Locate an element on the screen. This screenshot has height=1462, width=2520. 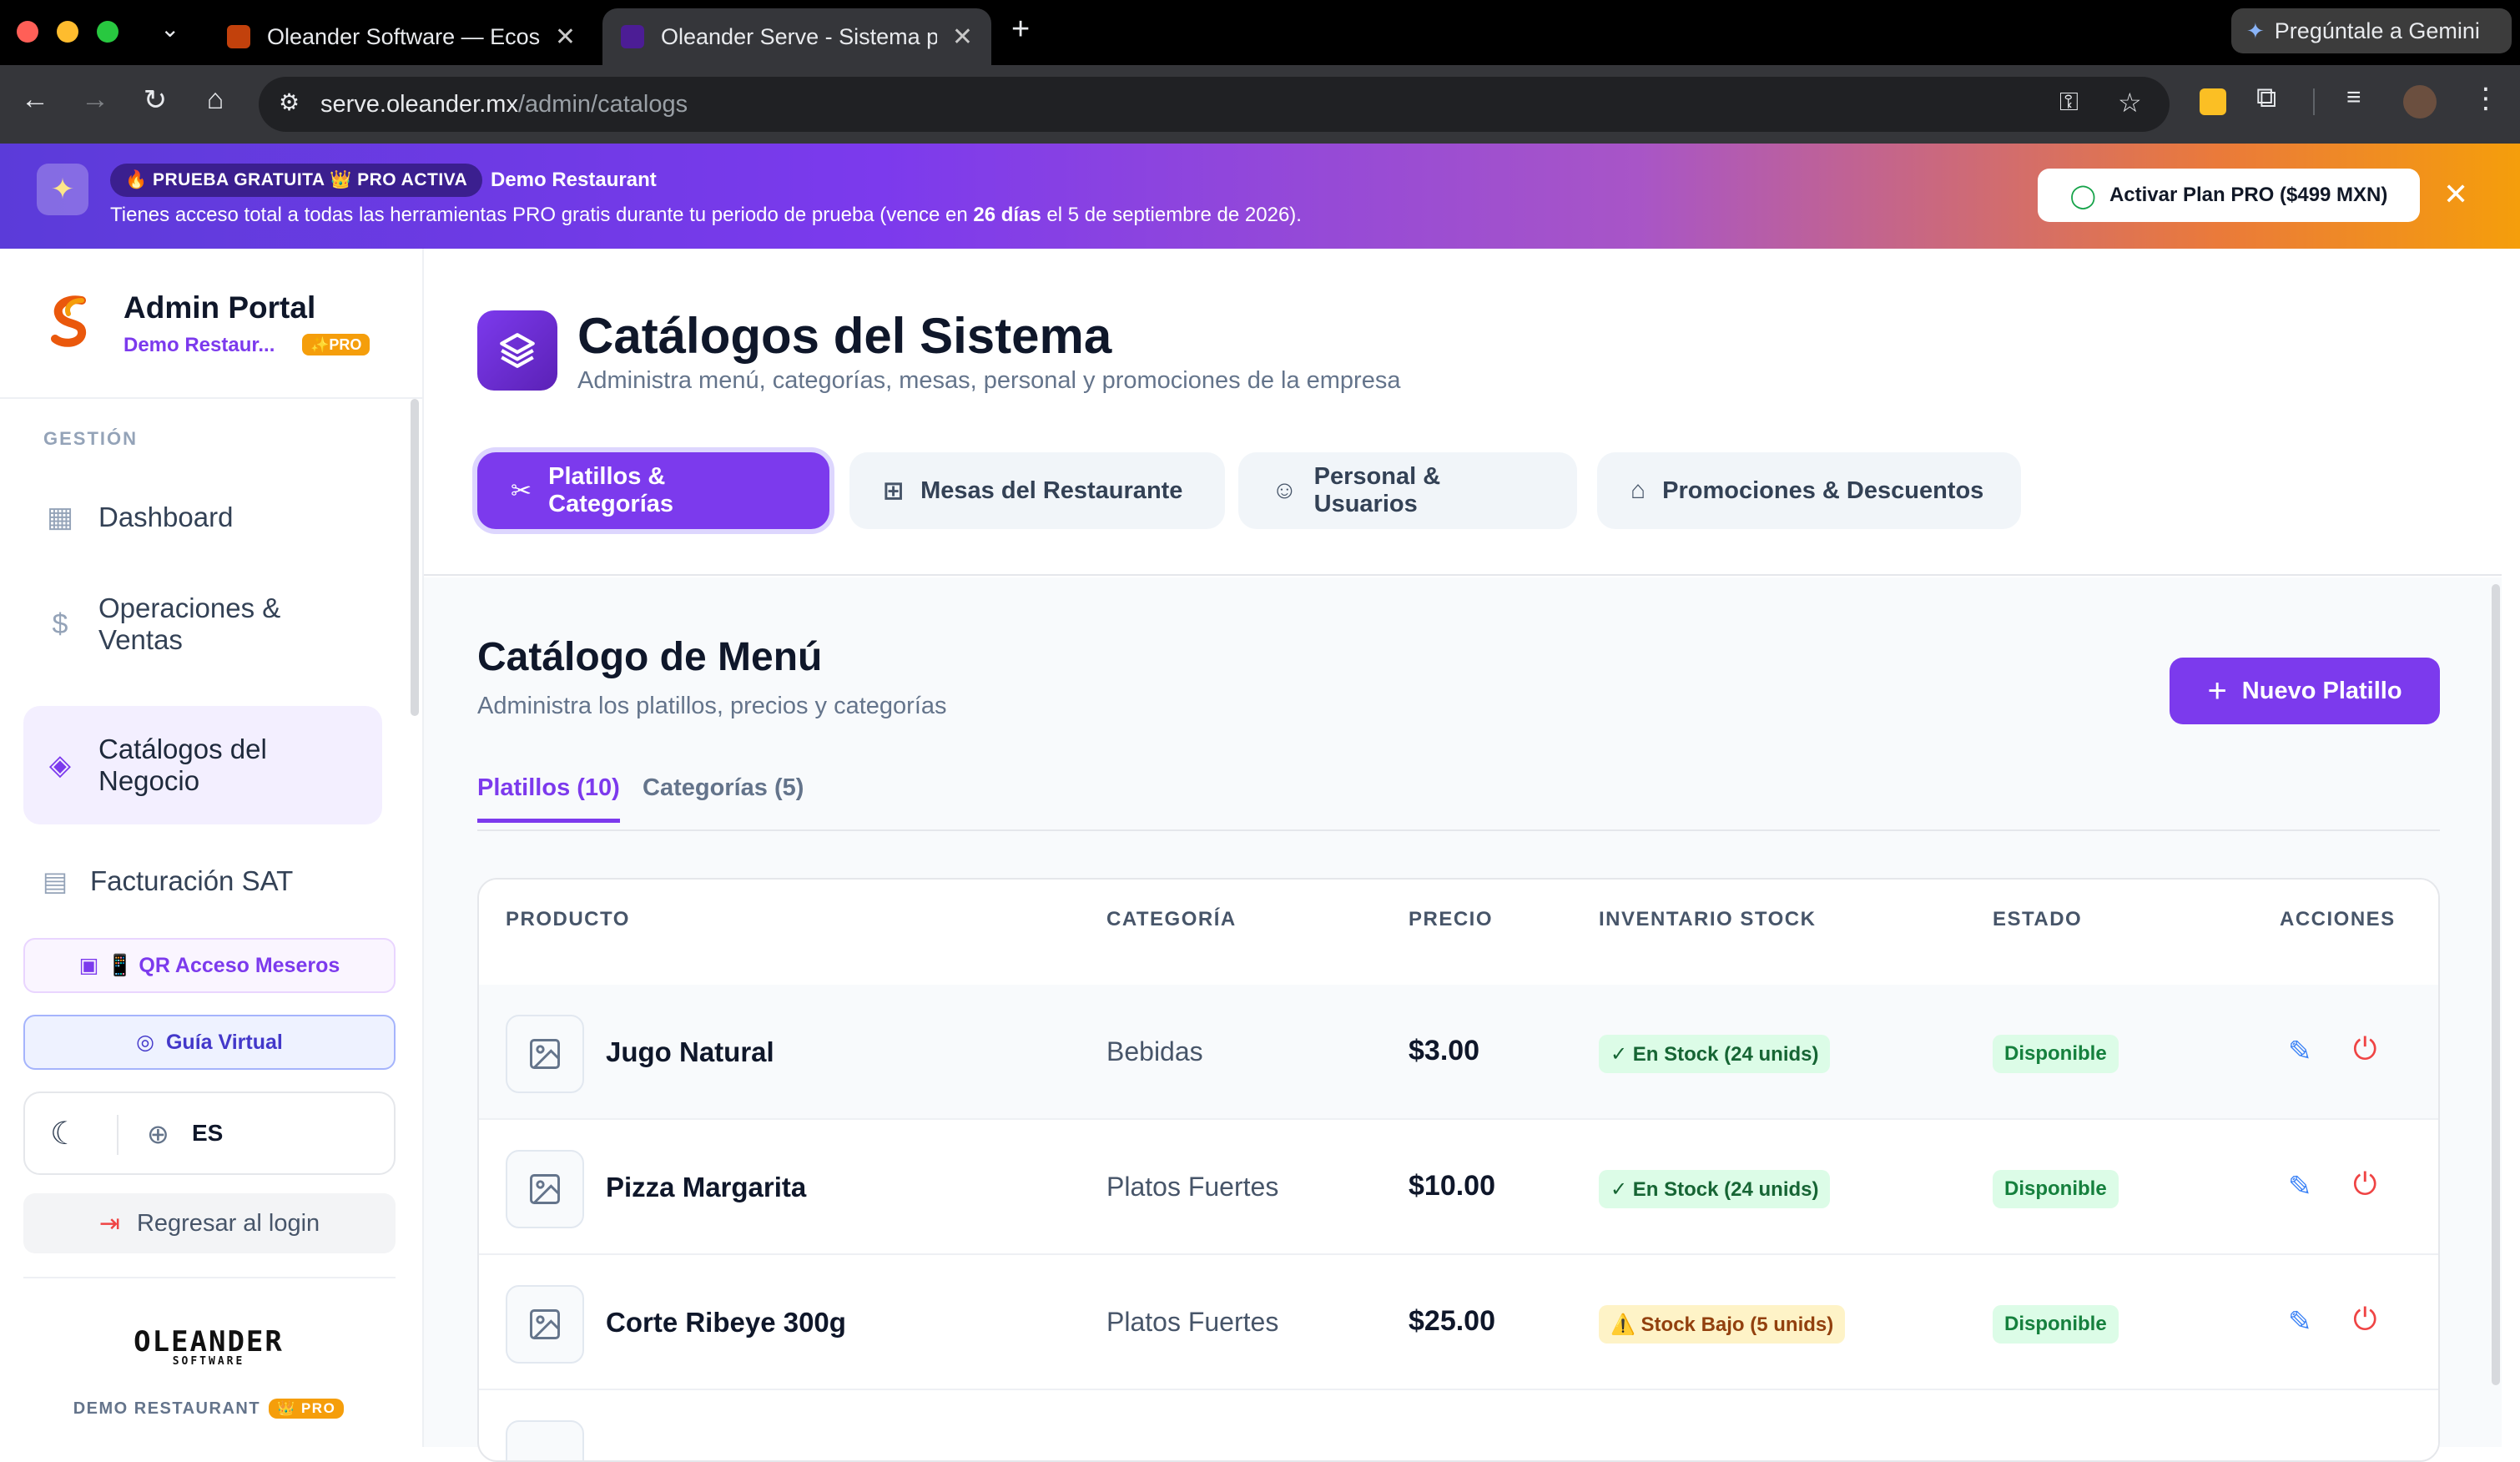
tag-icon: ⌂ is located at coordinates (1638, 490).